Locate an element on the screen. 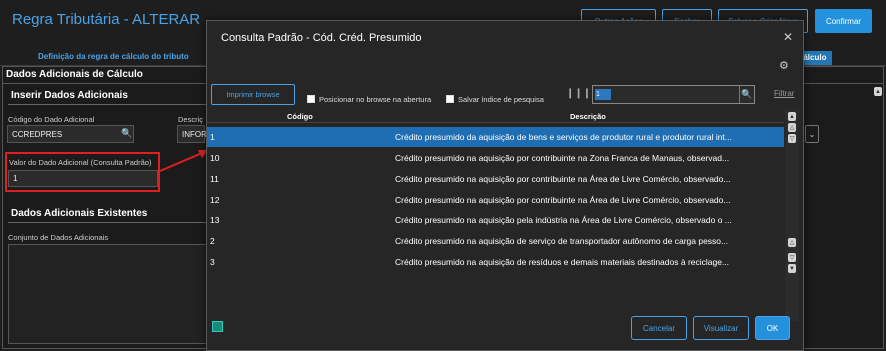  valor-input: 1 is located at coordinates (83, 178).